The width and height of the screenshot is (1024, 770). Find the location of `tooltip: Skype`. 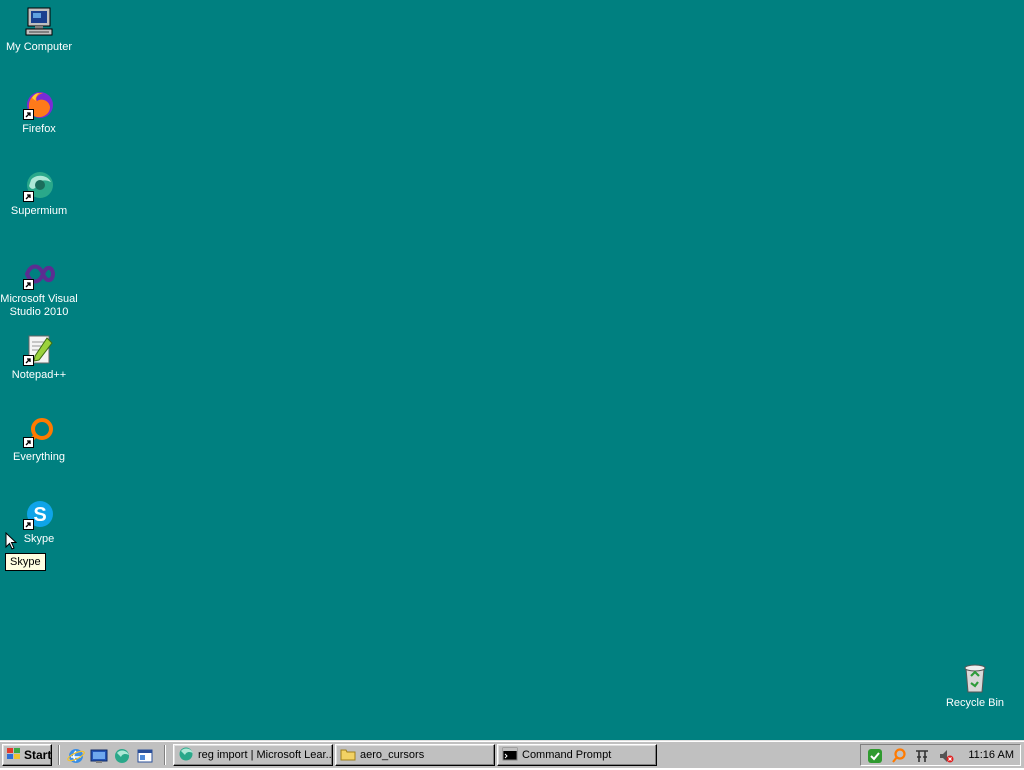

tooltip: Skype is located at coordinates (25, 562).